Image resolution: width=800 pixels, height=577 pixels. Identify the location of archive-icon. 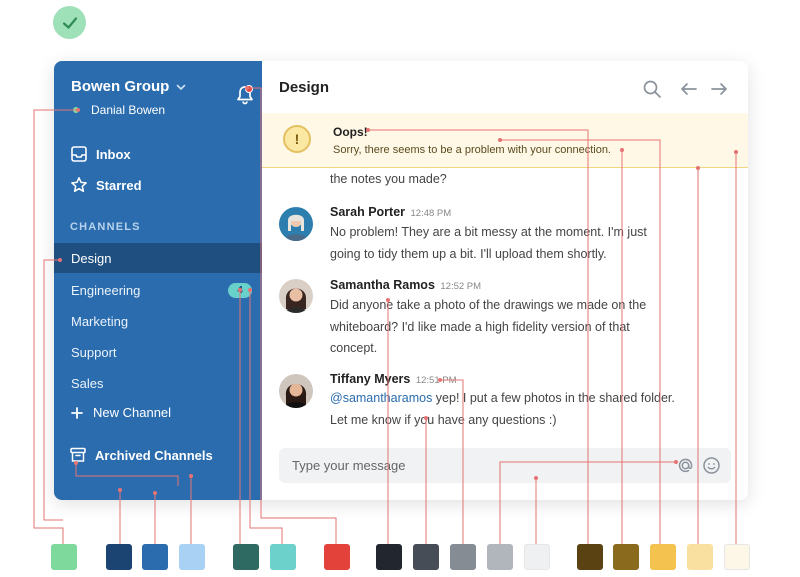
(78, 454).